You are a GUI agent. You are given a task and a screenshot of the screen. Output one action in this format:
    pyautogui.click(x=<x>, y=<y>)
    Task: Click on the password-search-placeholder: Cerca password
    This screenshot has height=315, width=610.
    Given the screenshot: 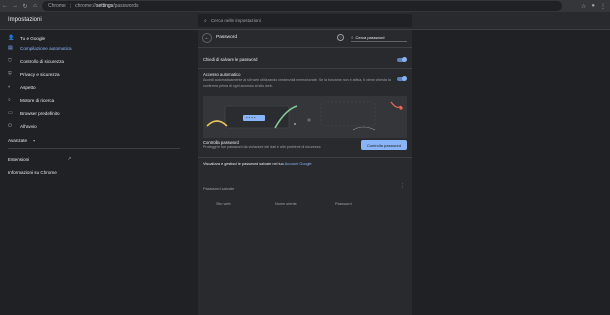 What is the action you would take?
    pyautogui.click(x=370, y=37)
    